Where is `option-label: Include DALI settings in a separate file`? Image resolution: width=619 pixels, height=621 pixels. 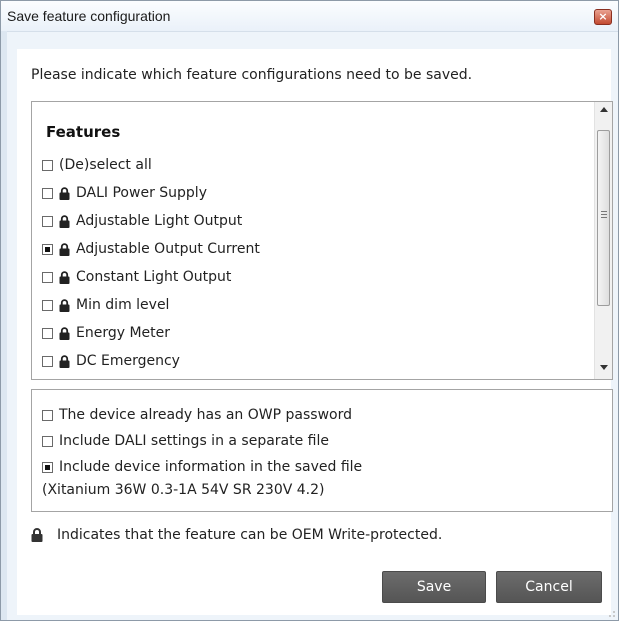
option-label: Include DALI settings in a separate file is located at coordinates (194, 441).